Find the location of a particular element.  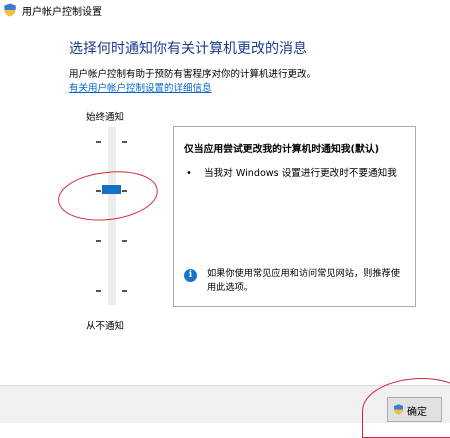

annotation-circle is located at coordinates (108, 196).